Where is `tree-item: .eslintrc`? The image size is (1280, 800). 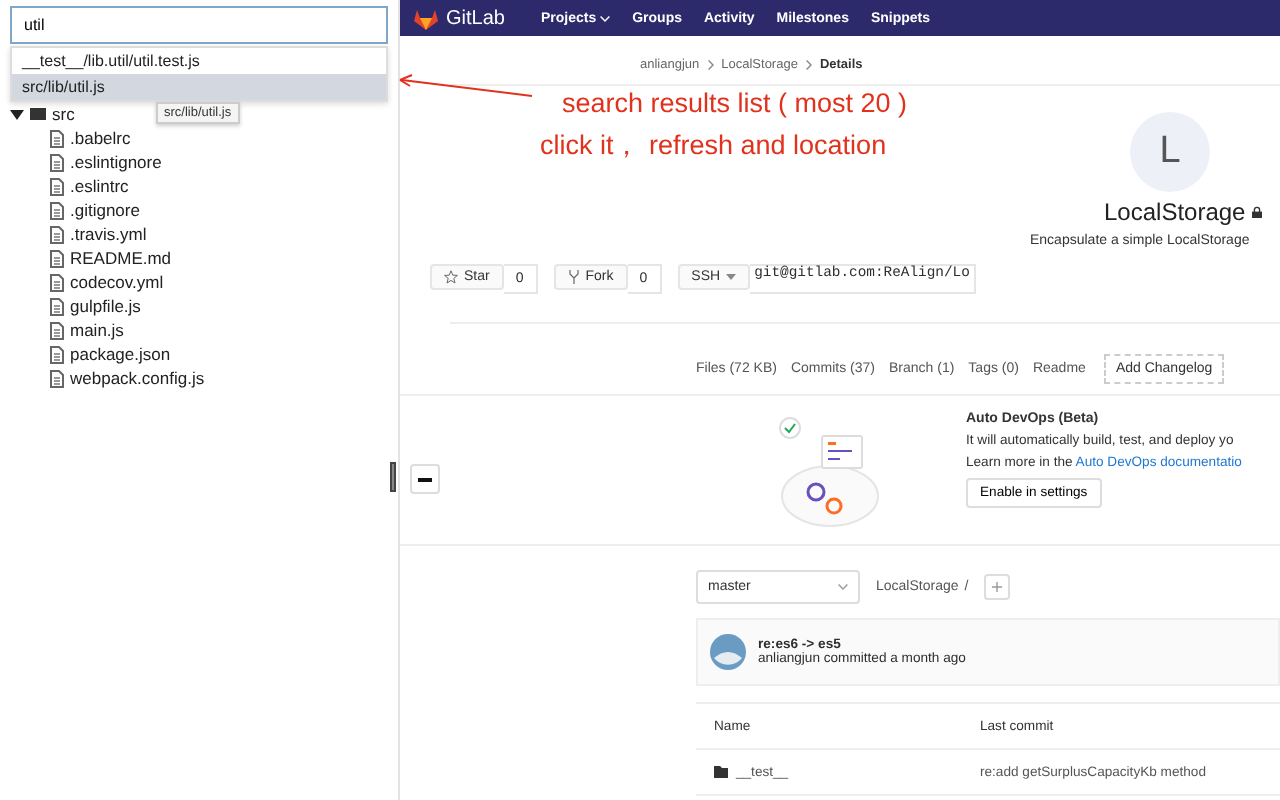 tree-item: .eslintrc is located at coordinates (69, 186).